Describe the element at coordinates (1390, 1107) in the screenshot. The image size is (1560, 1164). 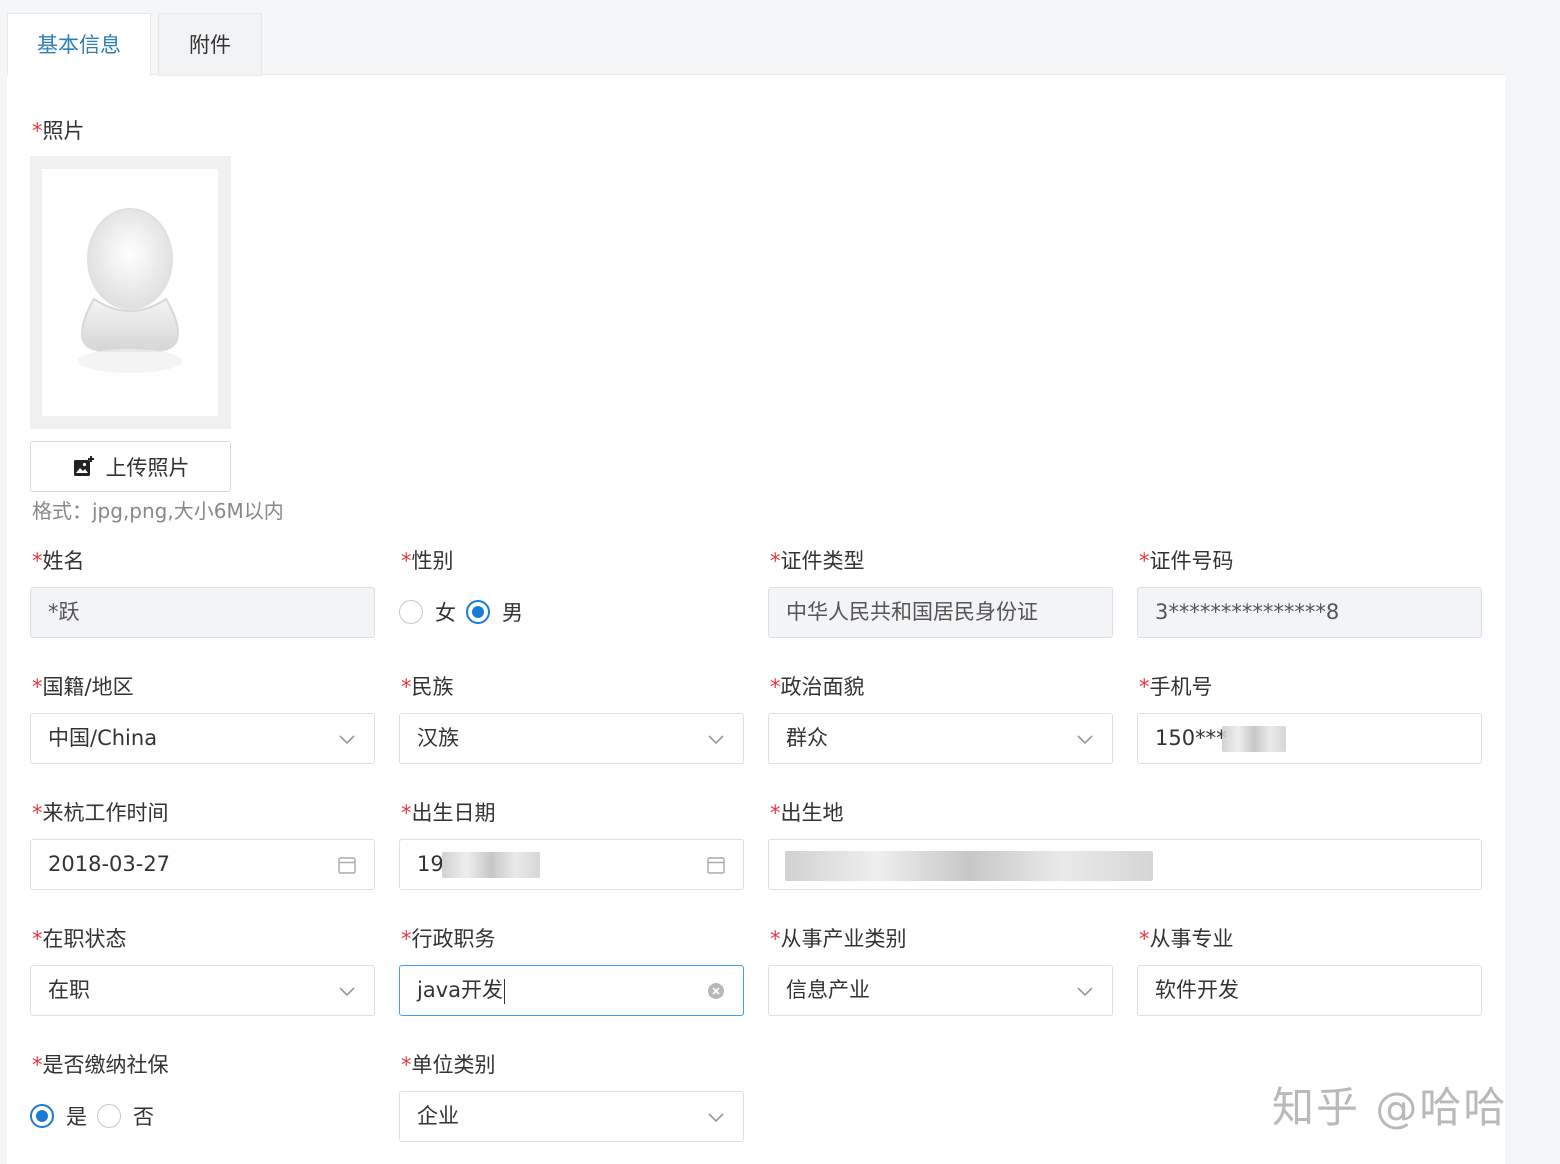
I see `watermark: 知乎 @哈哈` at that location.